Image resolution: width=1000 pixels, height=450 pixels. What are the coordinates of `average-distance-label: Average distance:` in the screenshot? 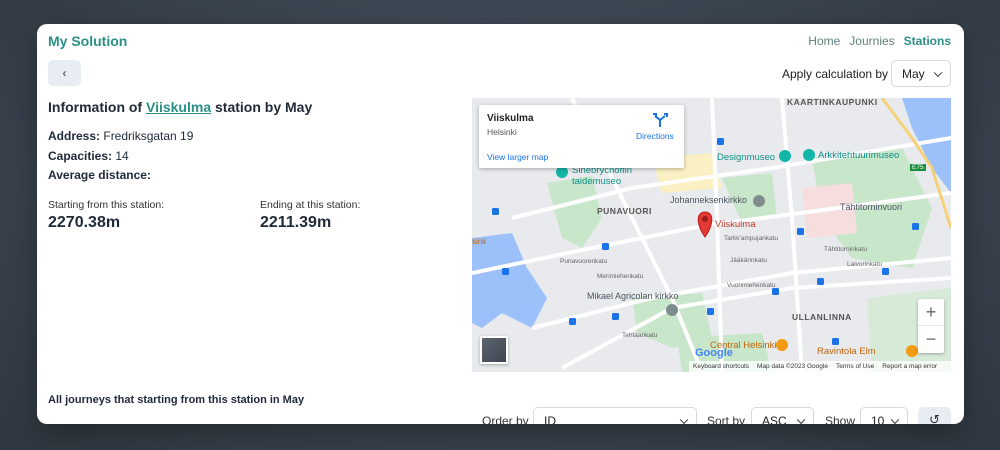 It's located at (99, 175).